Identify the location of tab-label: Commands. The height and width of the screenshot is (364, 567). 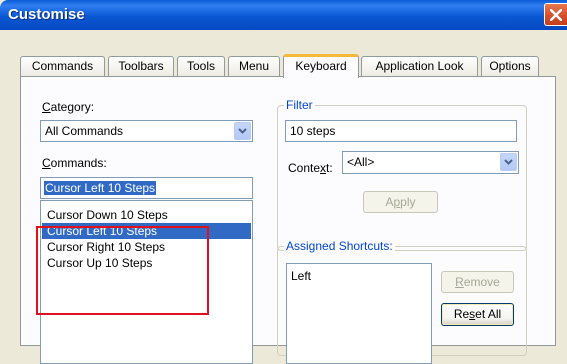
(62, 66).